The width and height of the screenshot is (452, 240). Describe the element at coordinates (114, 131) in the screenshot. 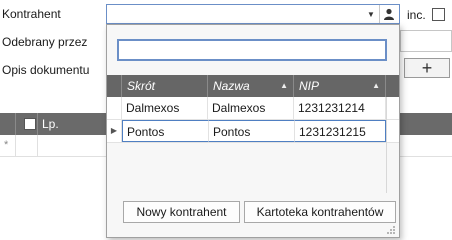

I see `current-row-arrow-icon: ▶` at that location.